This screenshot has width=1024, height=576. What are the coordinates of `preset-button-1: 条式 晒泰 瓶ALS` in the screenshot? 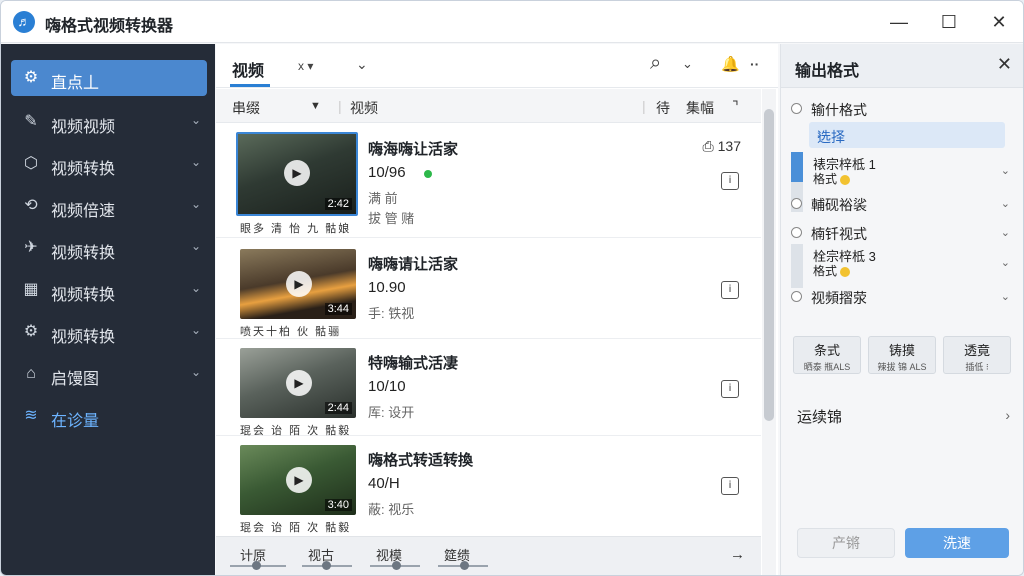 It's located at (827, 355).